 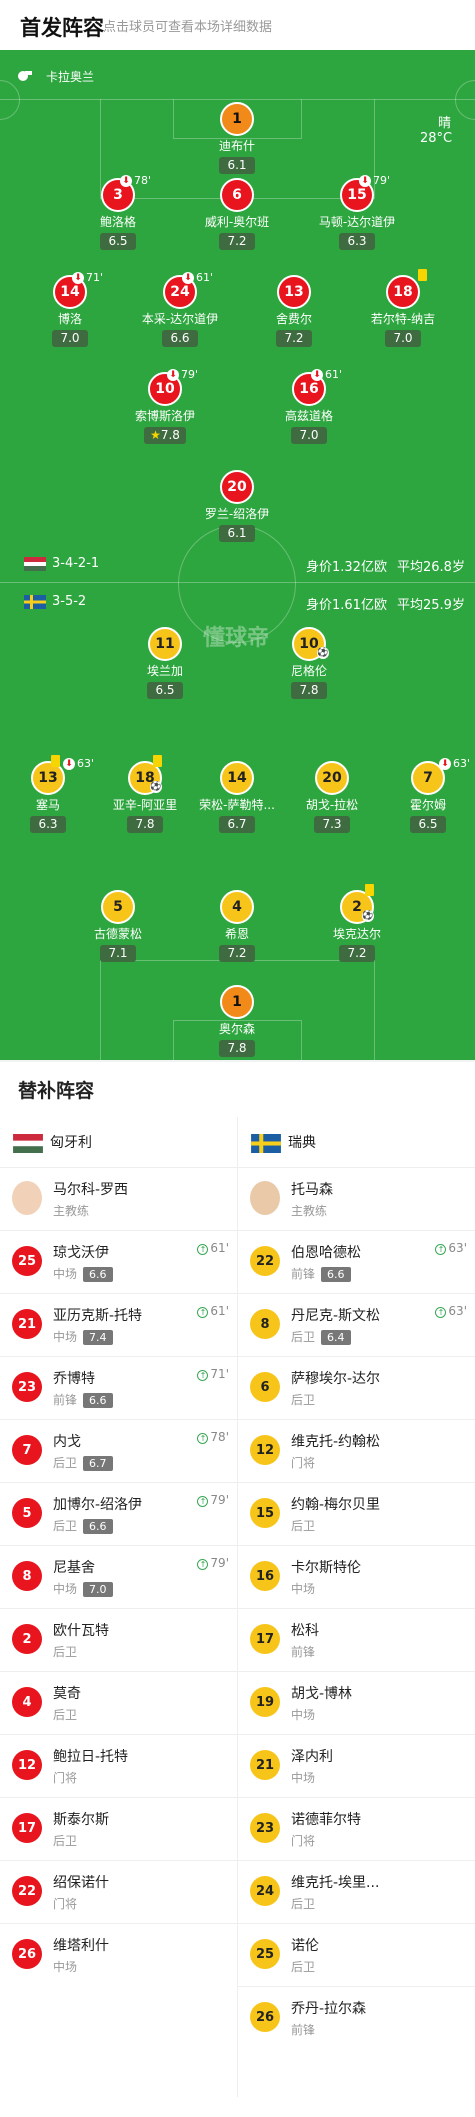 I want to click on player-away: 5 古德蒙松 7.1, so click(x=118, y=926).